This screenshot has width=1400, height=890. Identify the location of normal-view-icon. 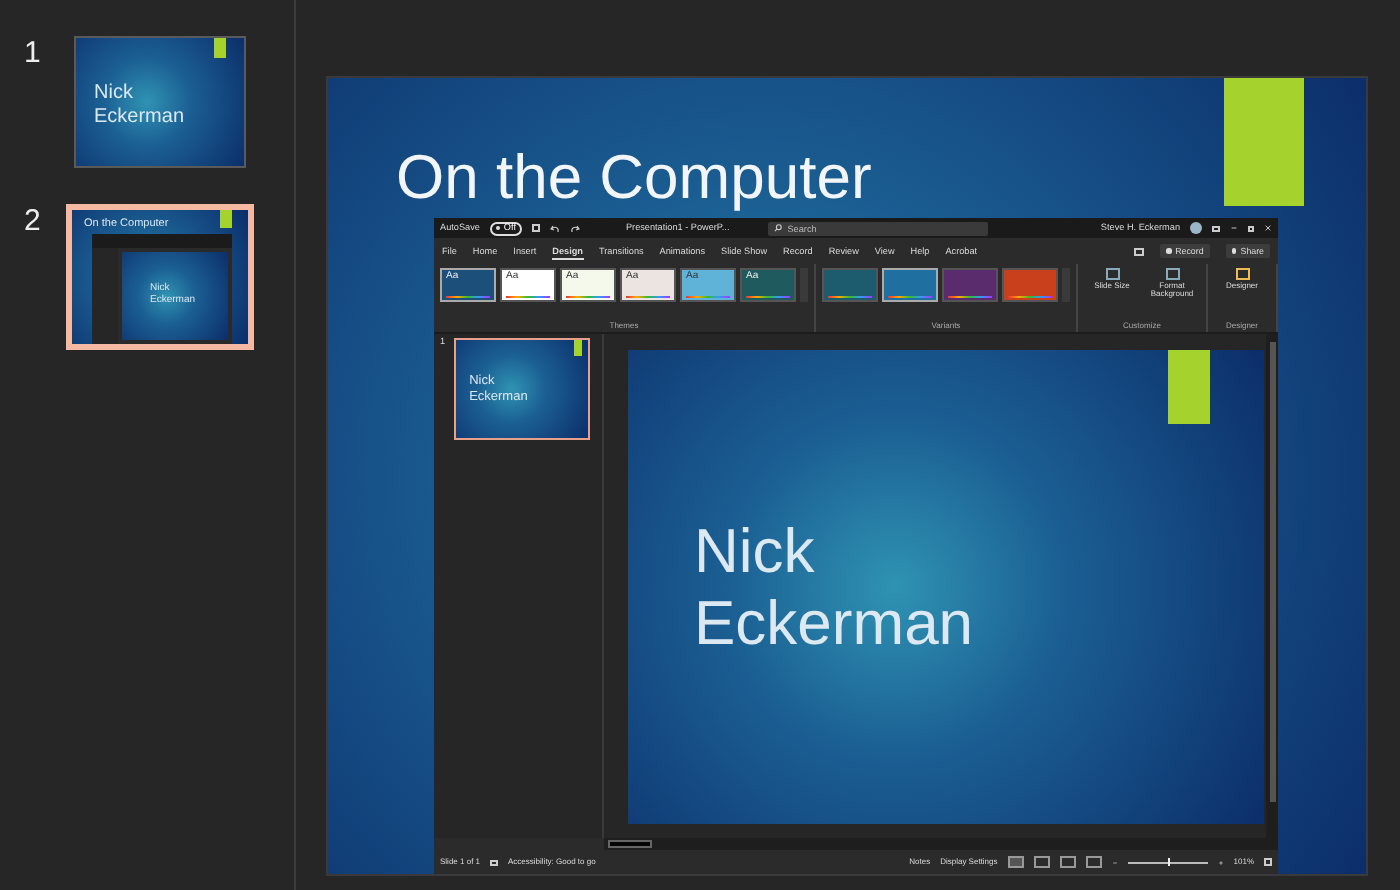
(1015, 862).